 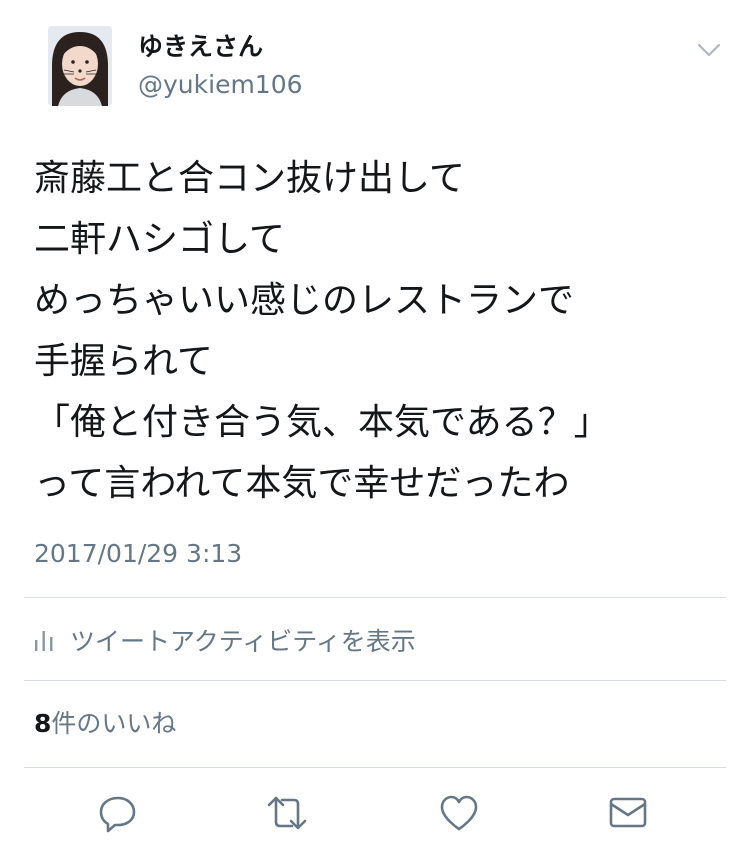 I want to click on display-name: ゆきえさん, so click(x=200, y=47).